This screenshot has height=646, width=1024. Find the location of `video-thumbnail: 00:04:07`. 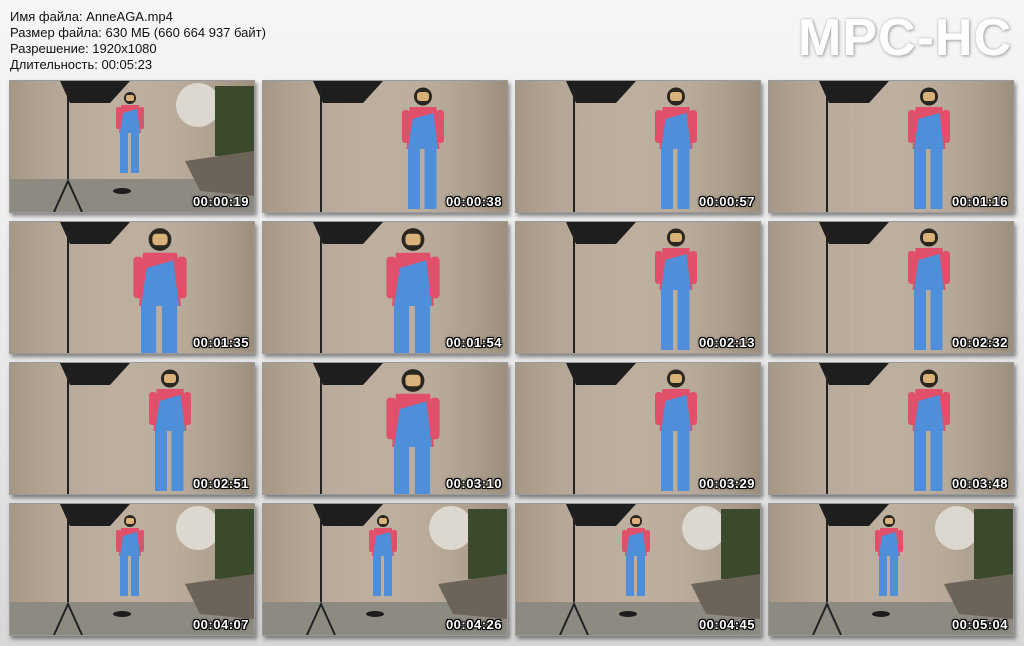

video-thumbnail: 00:04:07 is located at coordinates (132, 569).